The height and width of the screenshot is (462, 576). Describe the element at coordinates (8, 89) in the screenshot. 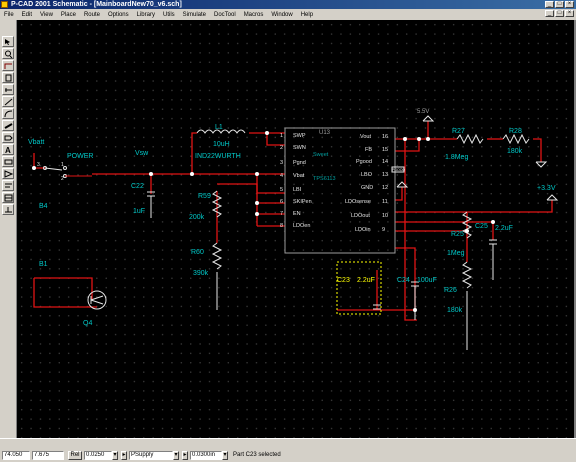

I see `pin-tool-icon` at that location.